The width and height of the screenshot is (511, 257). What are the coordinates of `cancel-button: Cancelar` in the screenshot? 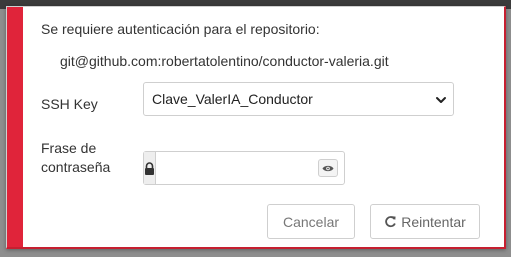 It's located at (311, 221).